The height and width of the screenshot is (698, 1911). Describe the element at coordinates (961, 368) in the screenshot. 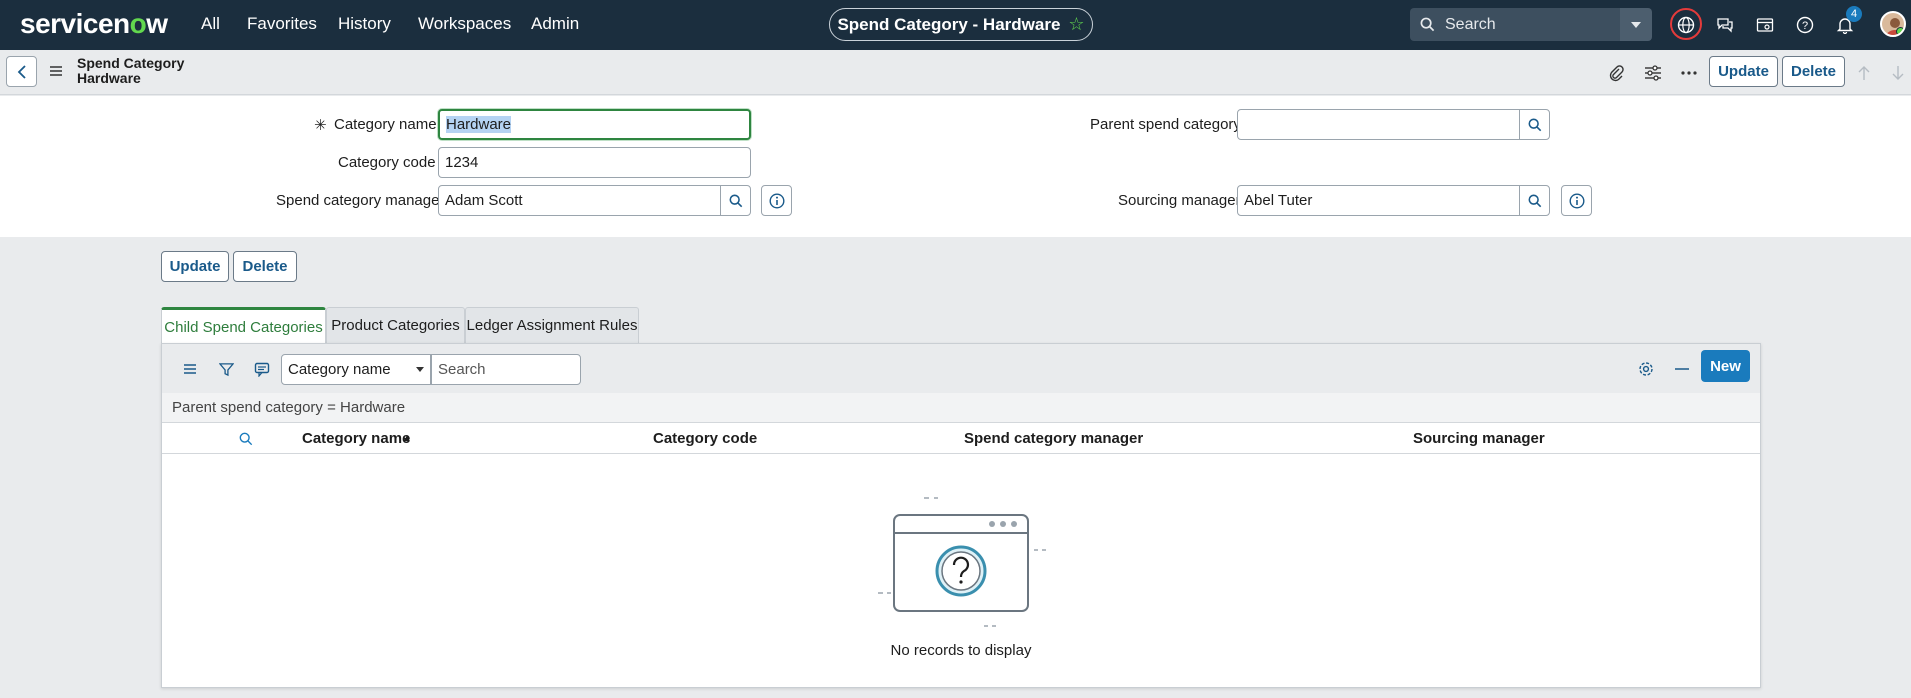

I see `list-toolbar: Category name Search New` at that location.